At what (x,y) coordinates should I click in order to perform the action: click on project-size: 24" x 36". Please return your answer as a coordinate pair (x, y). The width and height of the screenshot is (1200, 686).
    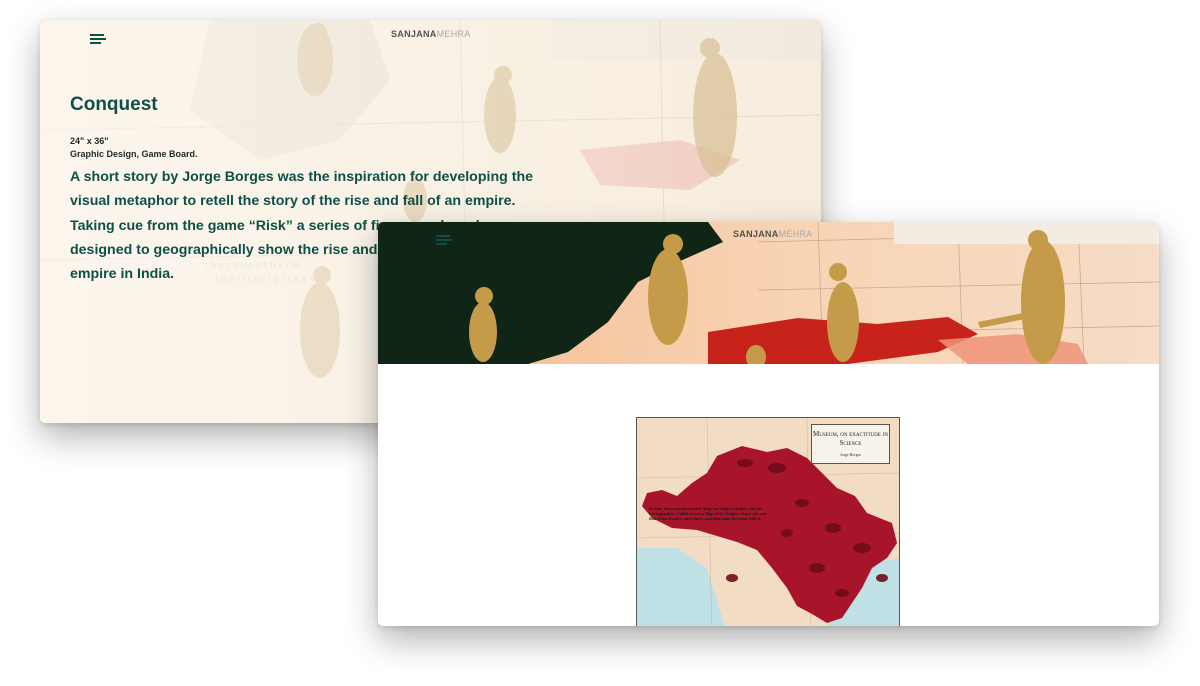
    Looking at the image, I should click on (89, 141).